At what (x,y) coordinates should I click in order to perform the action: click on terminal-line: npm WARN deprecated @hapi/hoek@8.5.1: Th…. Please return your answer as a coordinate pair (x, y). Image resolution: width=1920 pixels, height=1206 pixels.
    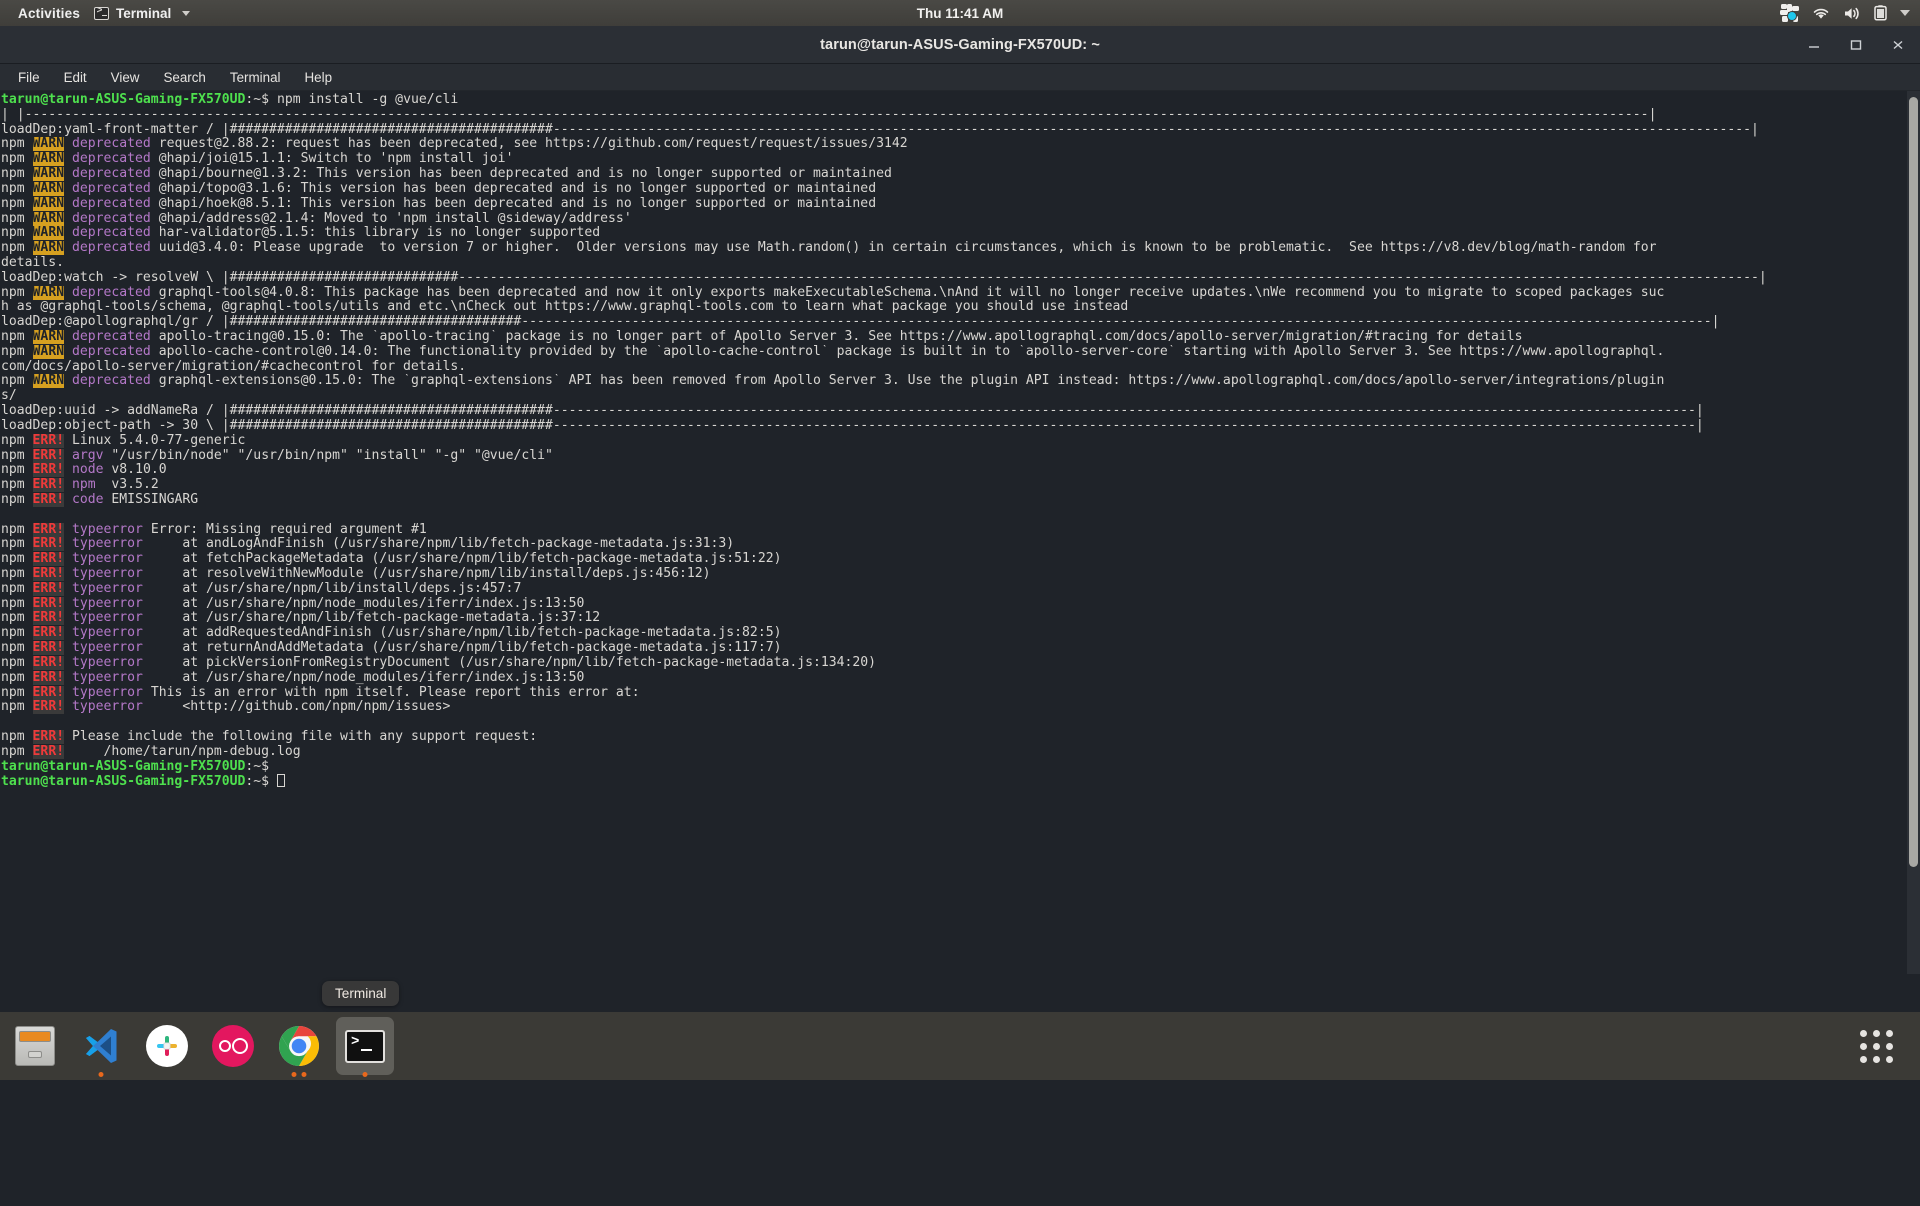
    Looking at the image, I should click on (960, 204).